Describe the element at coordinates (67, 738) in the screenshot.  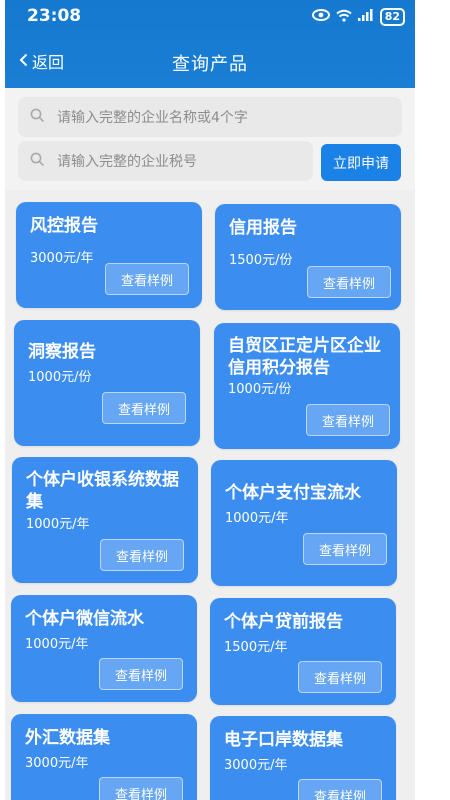
I see `product-title: 外汇数据集` at that location.